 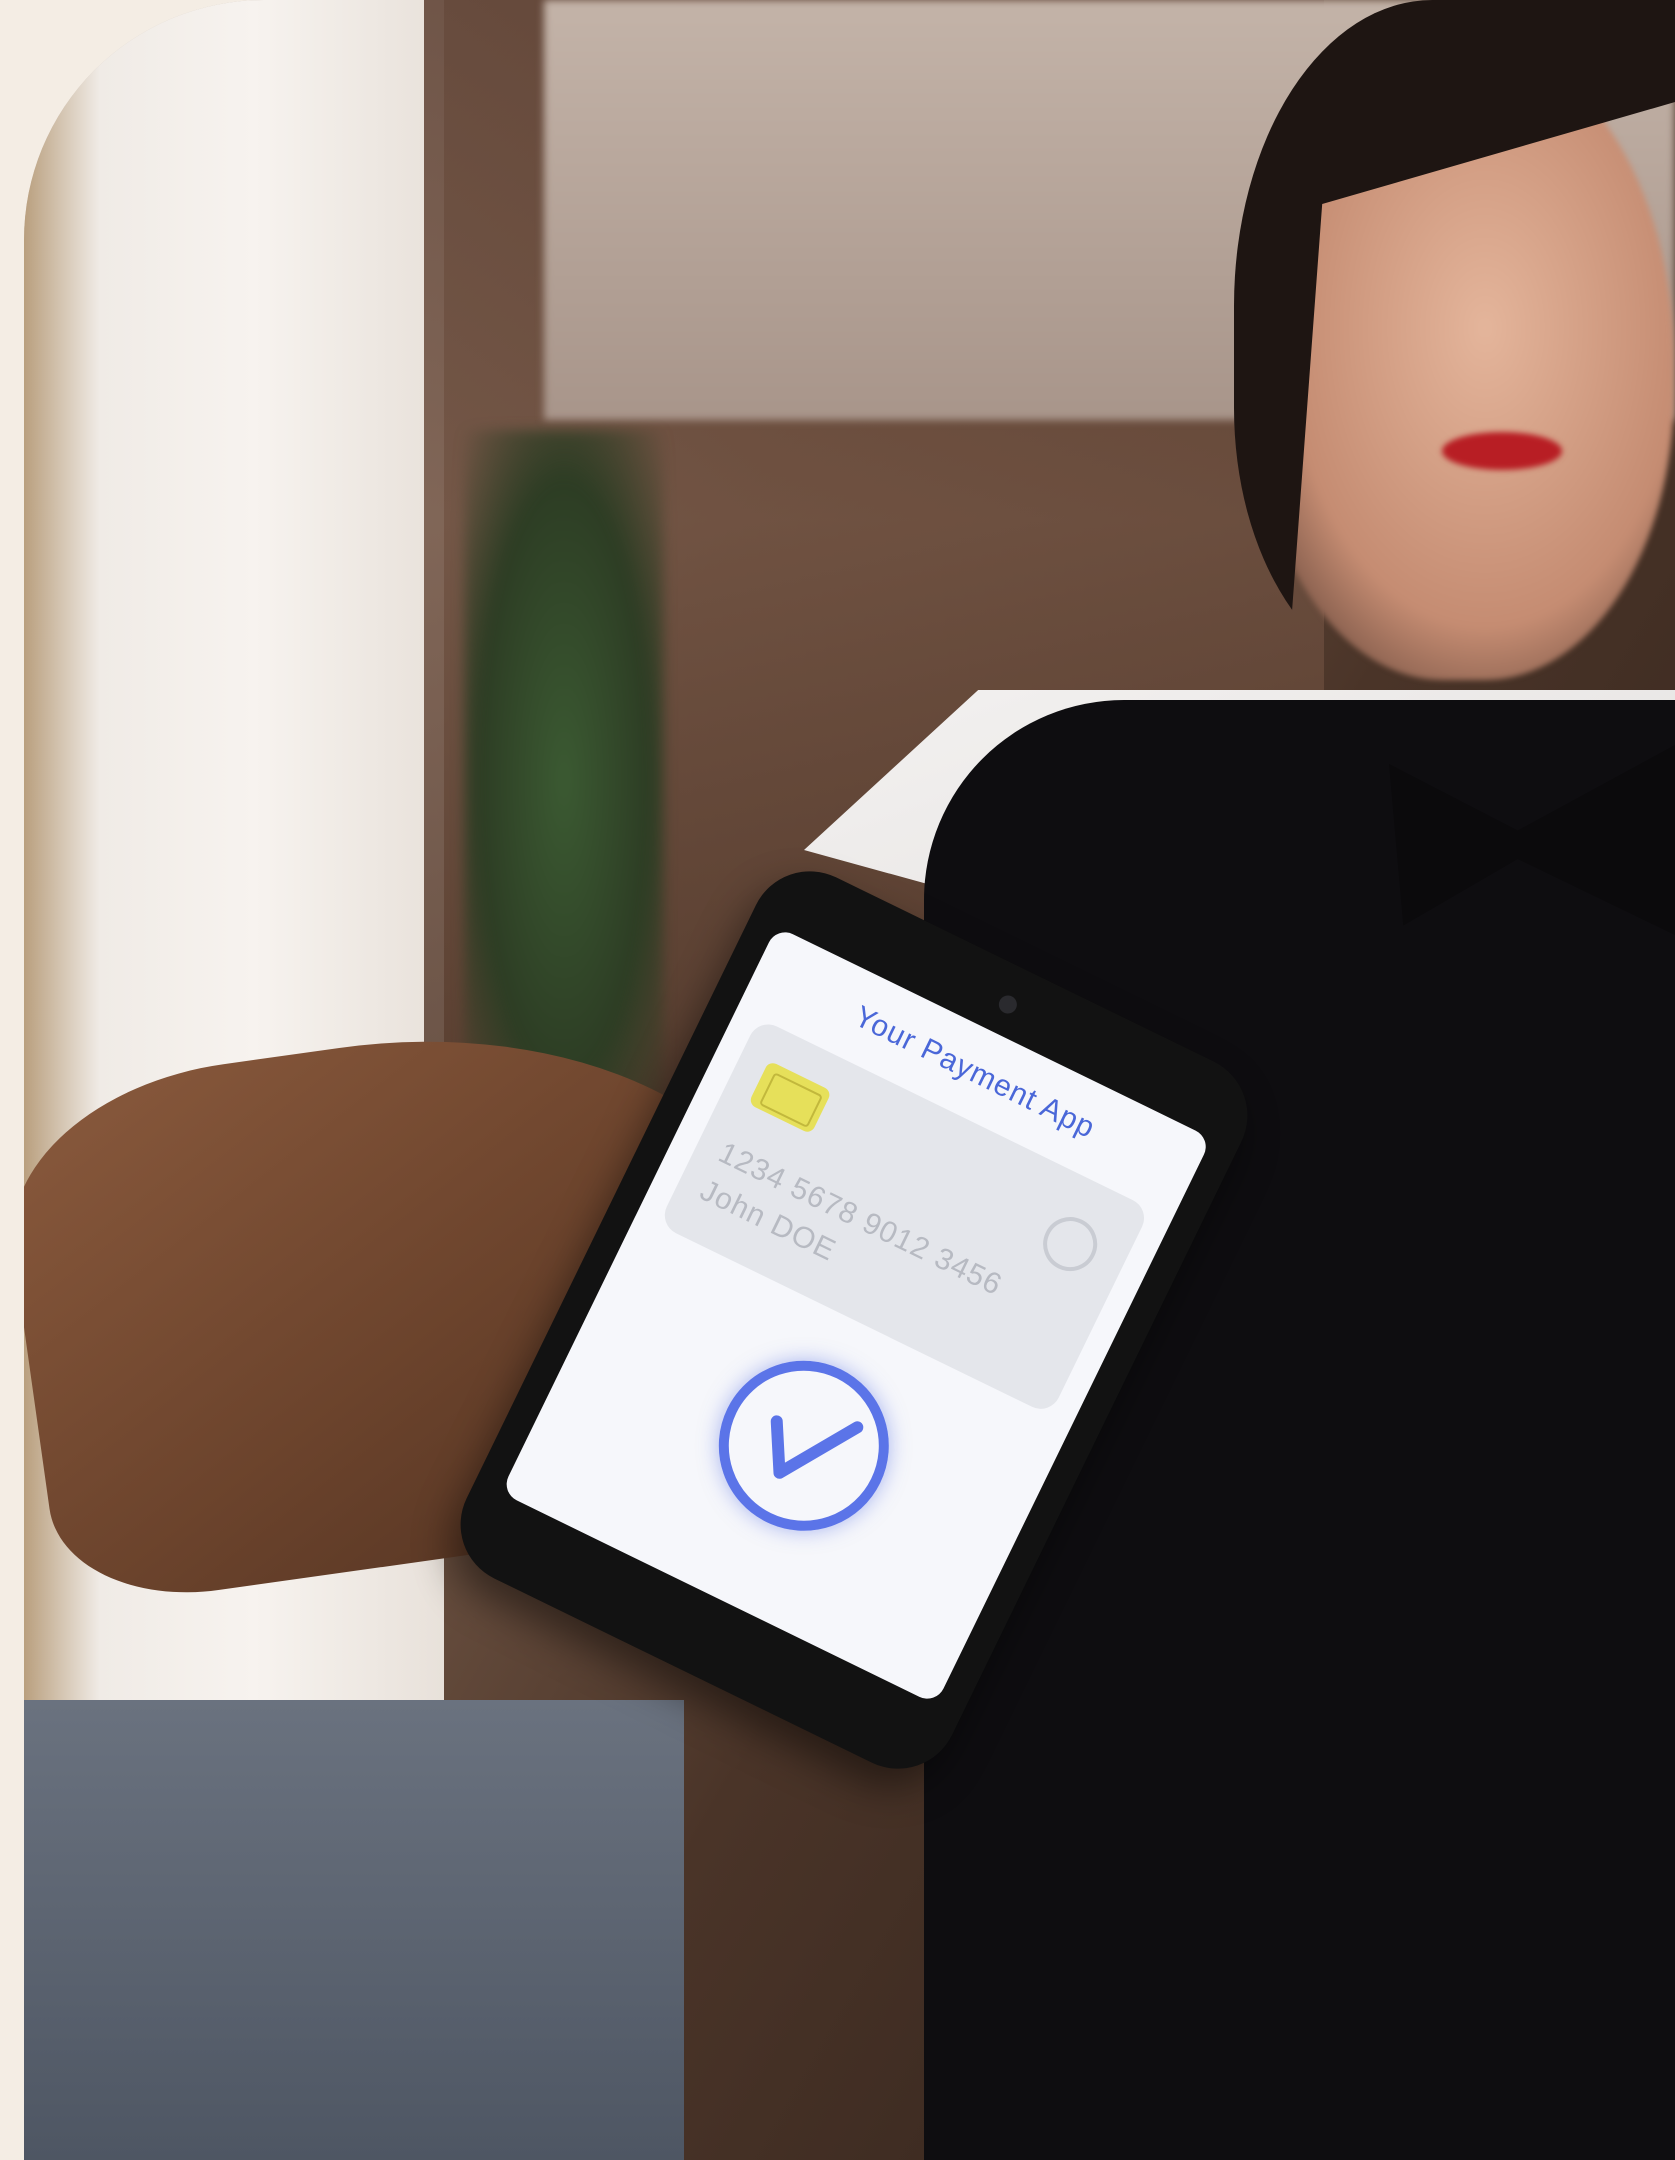 I want to click on camera-icon, so click(x=1007, y=1004).